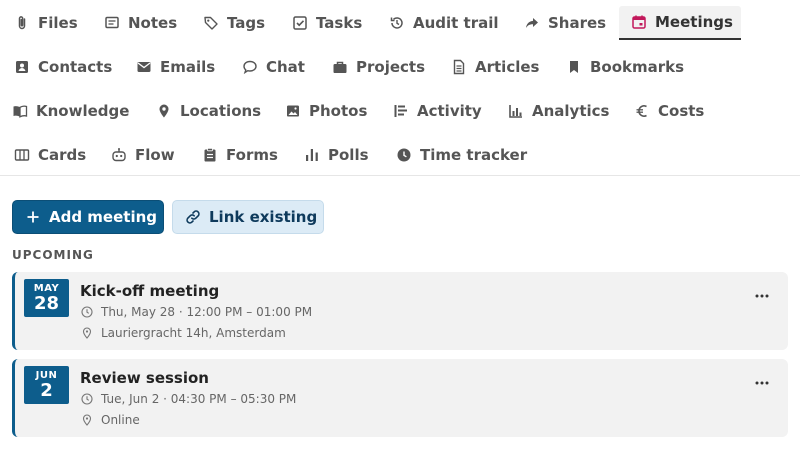 The height and width of the screenshot is (450, 800). What do you see at coordinates (681, 111) in the screenshot?
I see `tab-label: Costs` at bounding box center [681, 111].